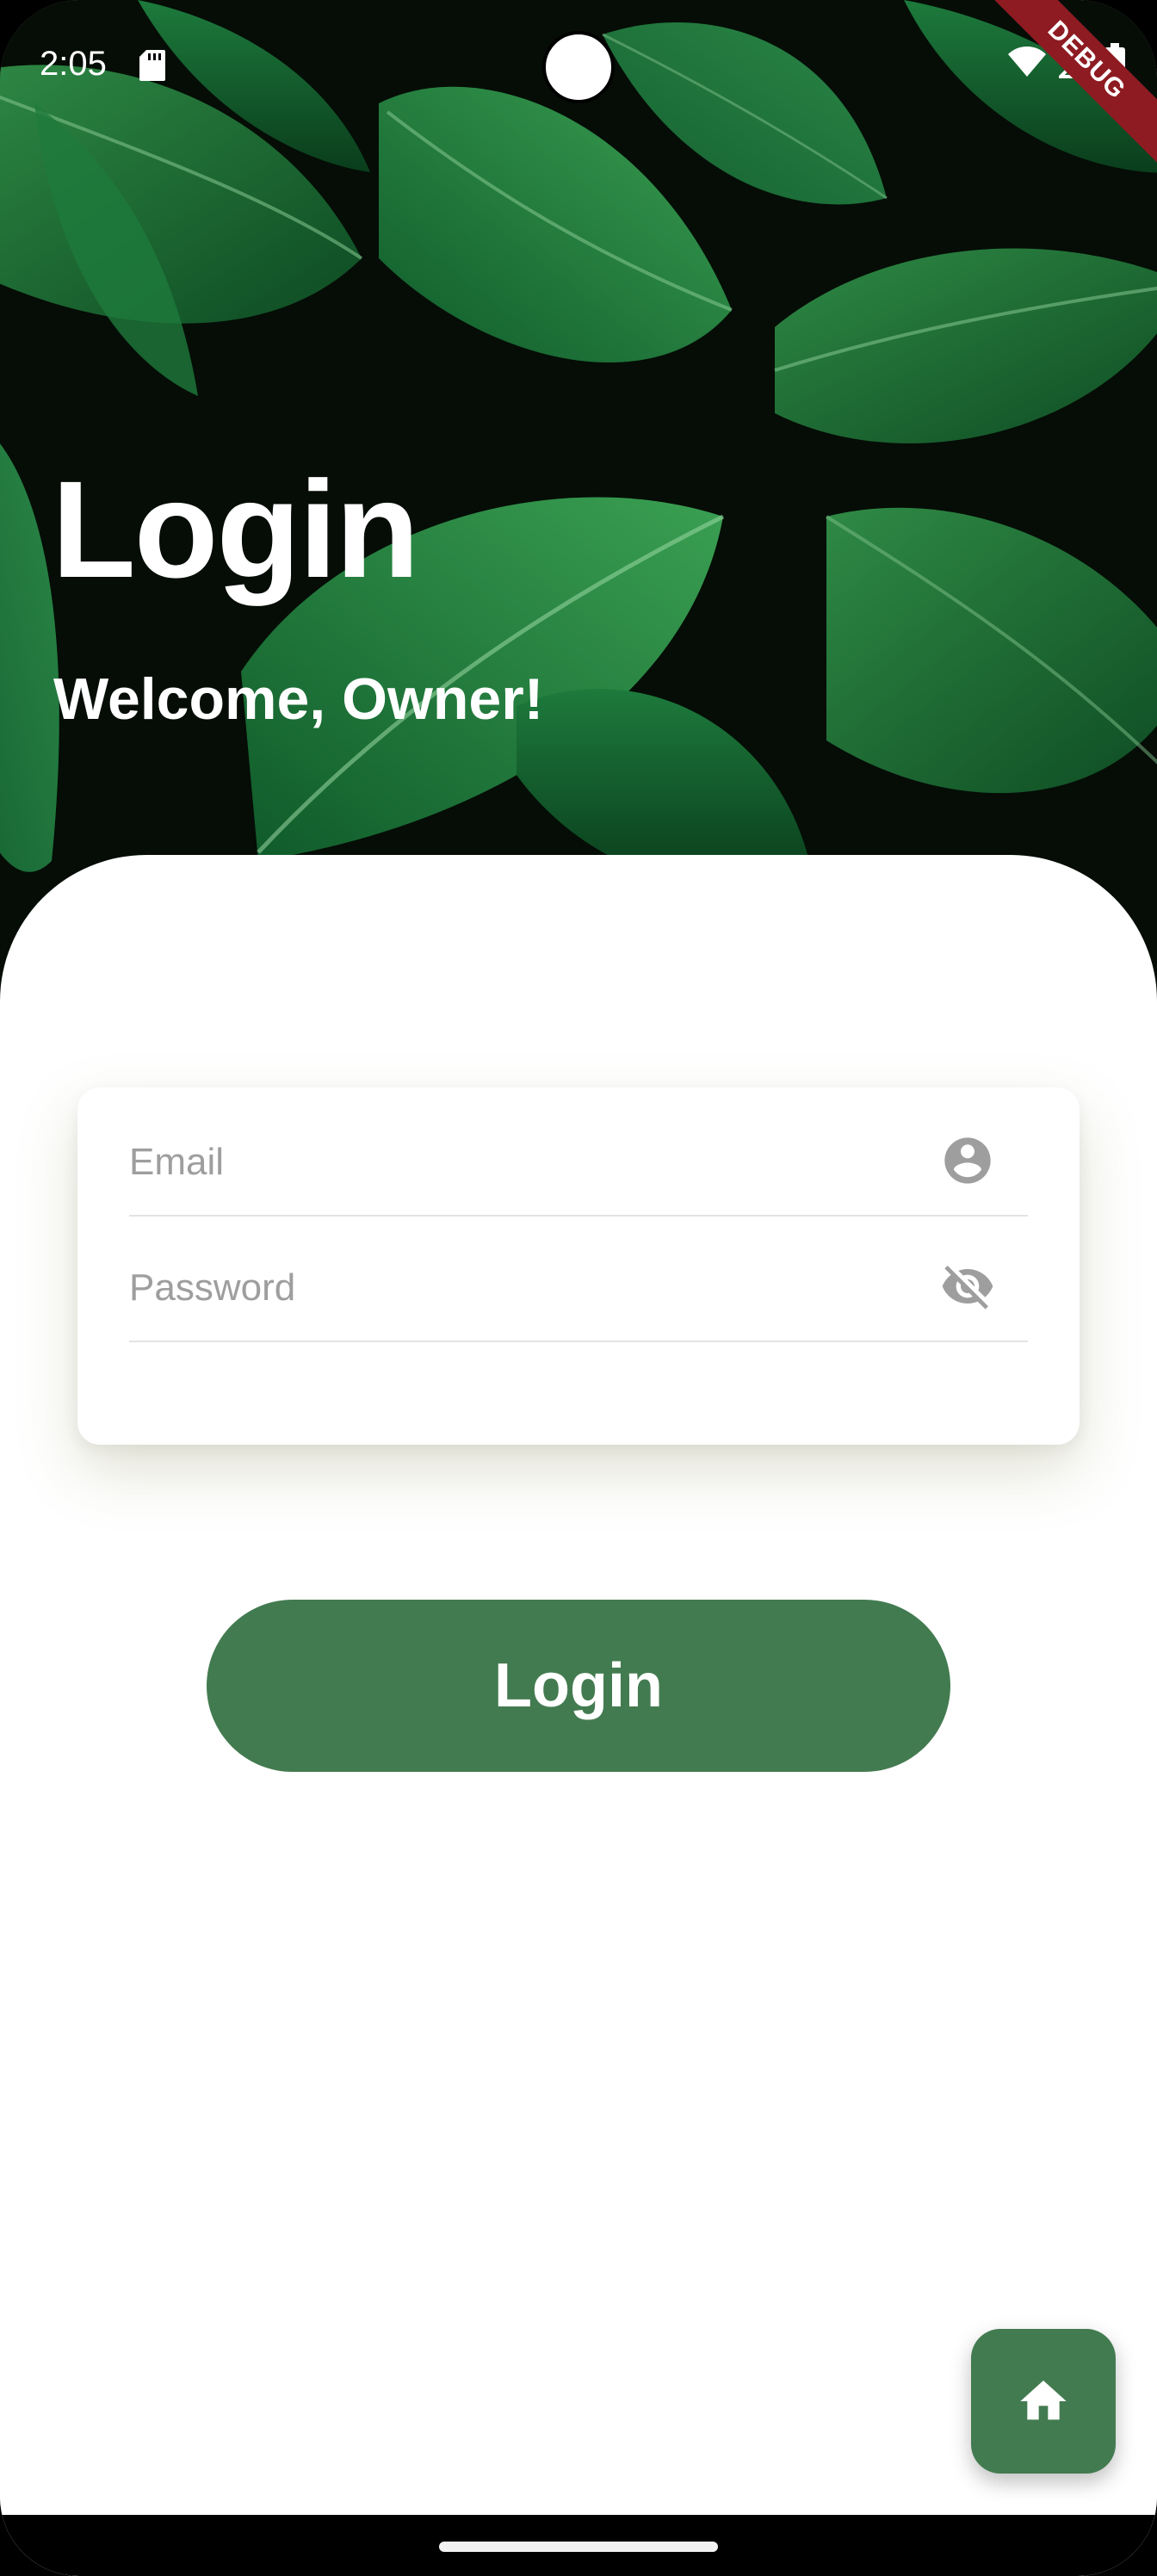 The width and height of the screenshot is (1157, 2576). Describe the element at coordinates (579, 67) in the screenshot. I see `camera-cutout` at that location.